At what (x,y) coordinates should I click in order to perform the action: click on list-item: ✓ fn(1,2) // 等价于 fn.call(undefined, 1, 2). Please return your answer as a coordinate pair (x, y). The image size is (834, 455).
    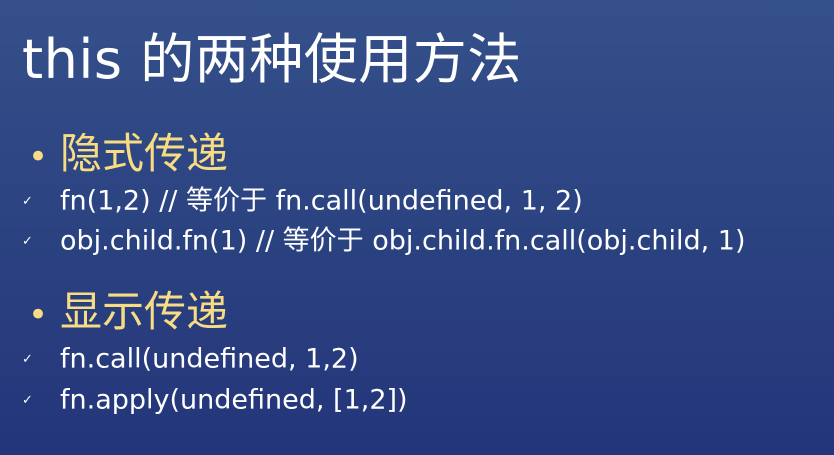
    Looking at the image, I should click on (302, 201).